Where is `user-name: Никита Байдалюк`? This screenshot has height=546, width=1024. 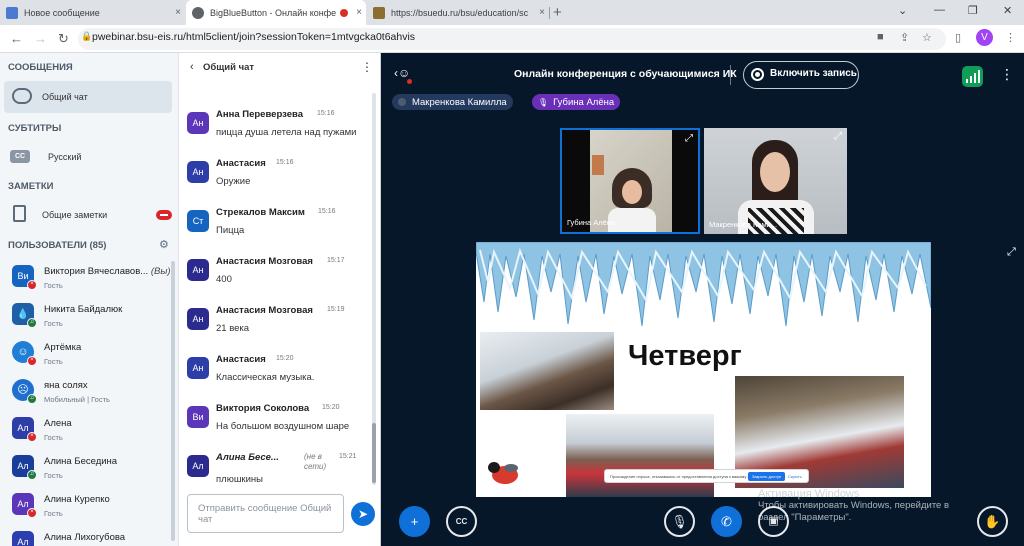 user-name: Никита Байдалюк is located at coordinates (83, 309).